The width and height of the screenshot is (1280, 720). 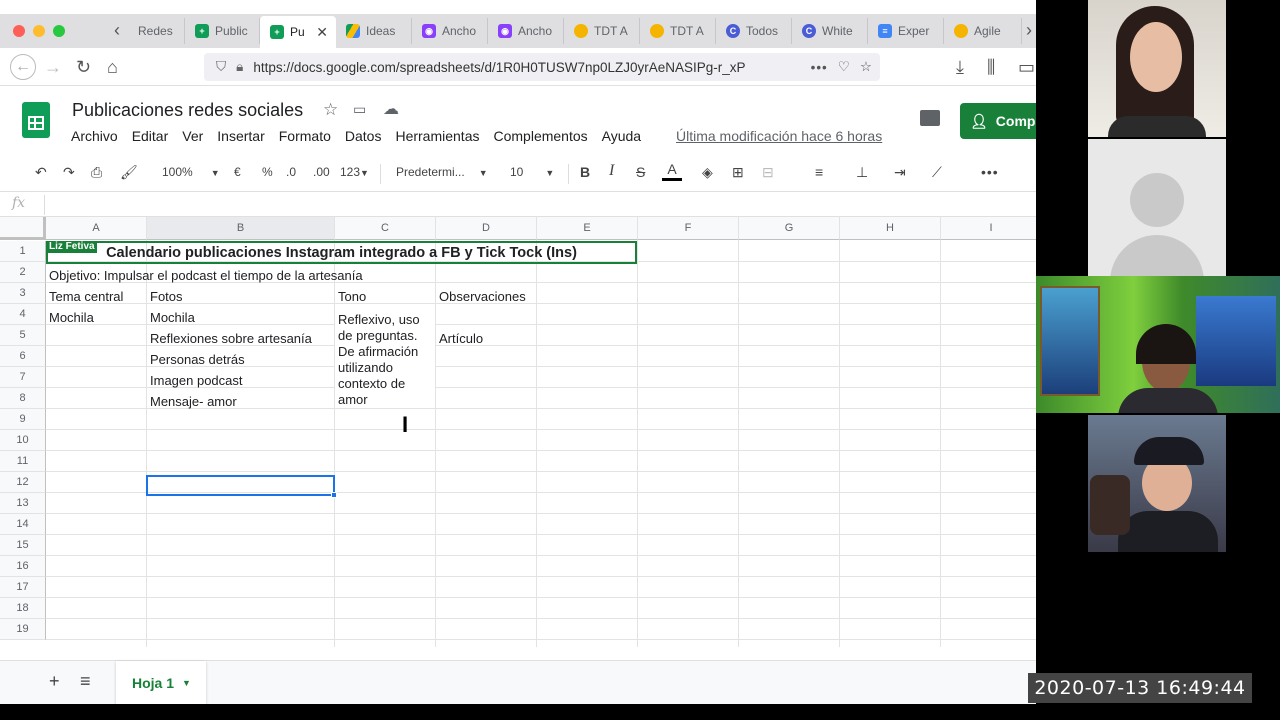 I want to click on formula-bar: fx, so click(x=518, y=205).